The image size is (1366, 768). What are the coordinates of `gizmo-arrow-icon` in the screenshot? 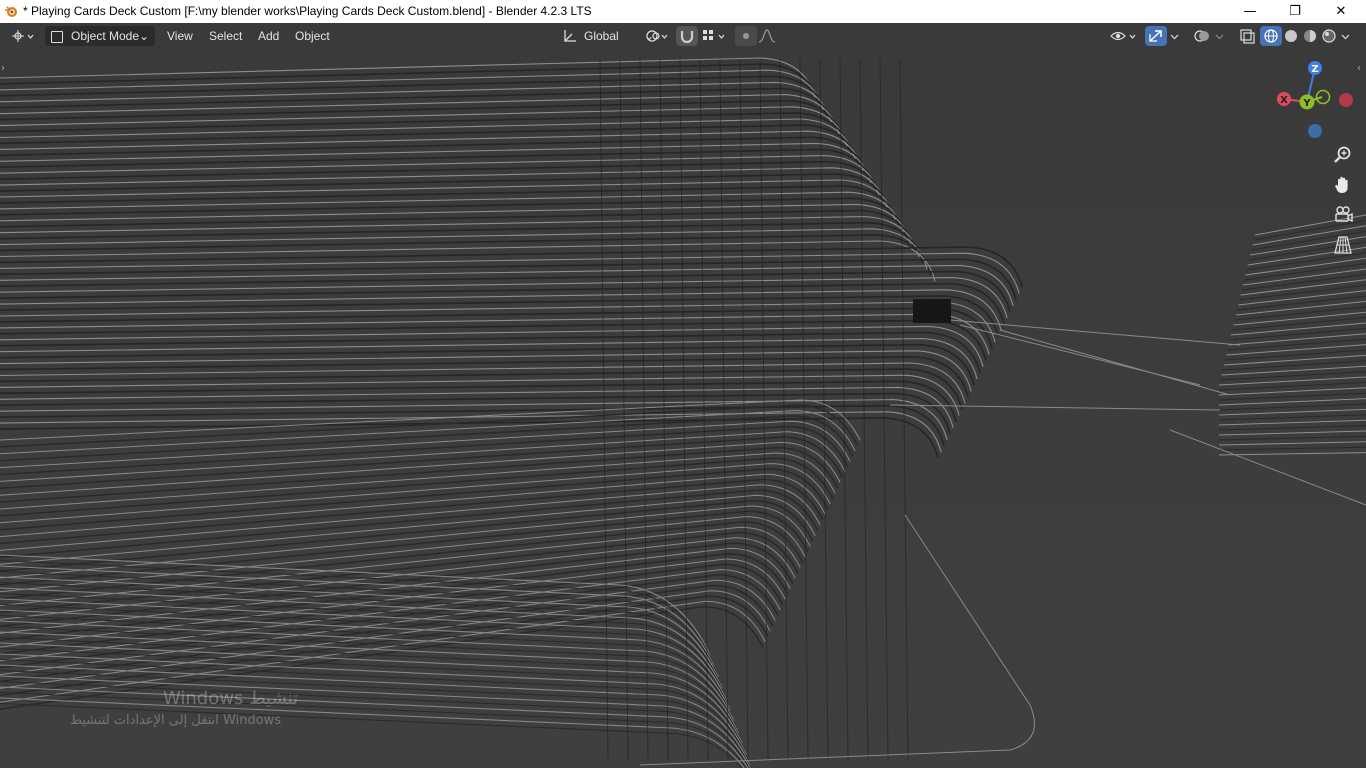 It's located at (1155, 36).